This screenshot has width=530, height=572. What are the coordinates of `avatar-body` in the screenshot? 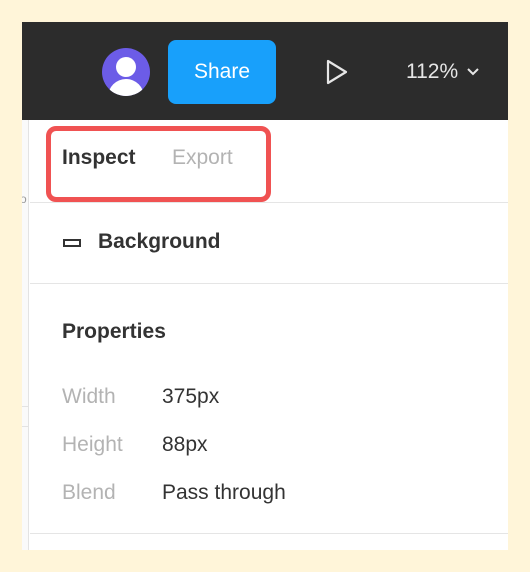 It's located at (126, 87).